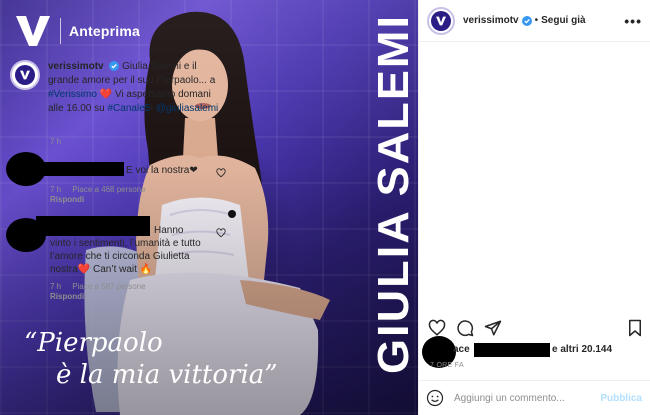 This screenshot has height=415, width=650. I want to click on verissimo-brand: Anteprima, so click(77, 31).